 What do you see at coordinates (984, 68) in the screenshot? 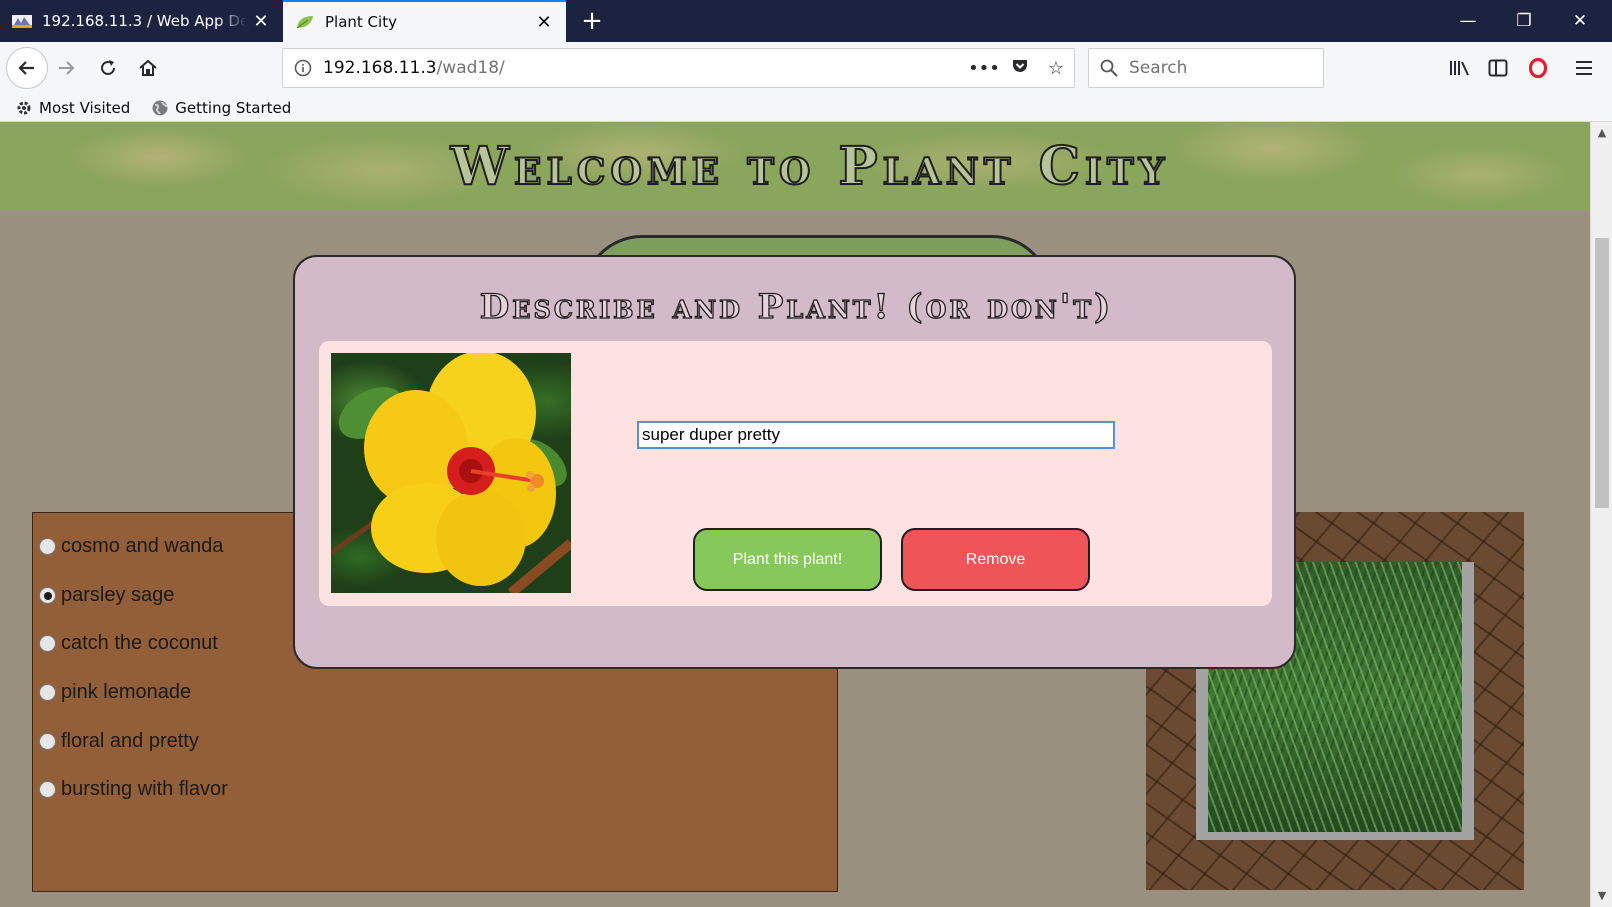
I see `page-actions-icon: •••` at bounding box center [984, 68].